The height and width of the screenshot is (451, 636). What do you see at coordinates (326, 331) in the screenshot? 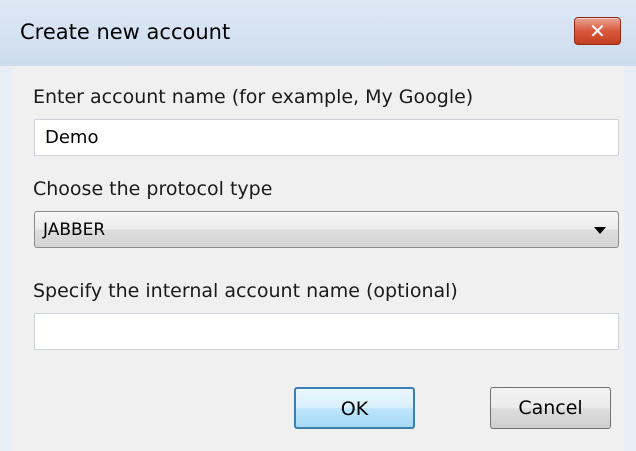
I see `internal-name-input` at bounding box center [326, 331].